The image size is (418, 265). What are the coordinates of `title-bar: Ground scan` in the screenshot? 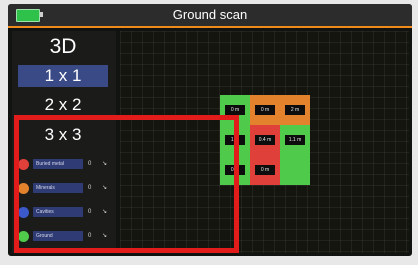 It's located at (210, 16).